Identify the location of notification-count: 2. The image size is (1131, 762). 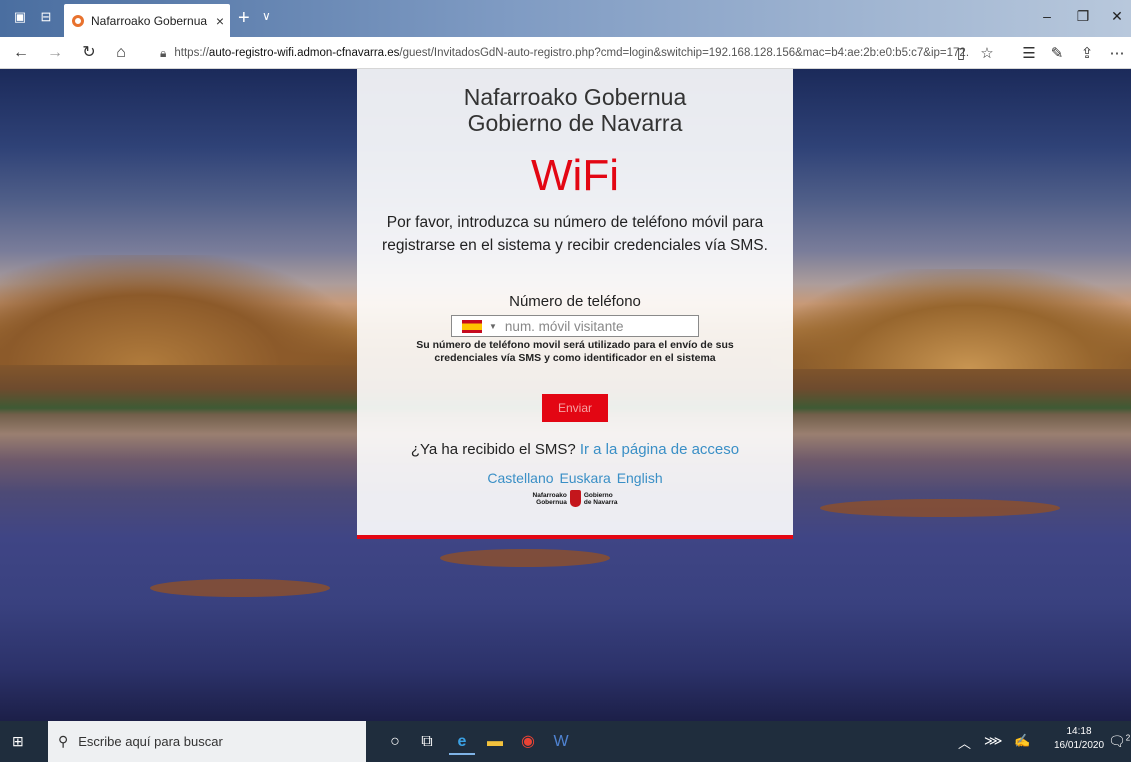
(1128, 738).